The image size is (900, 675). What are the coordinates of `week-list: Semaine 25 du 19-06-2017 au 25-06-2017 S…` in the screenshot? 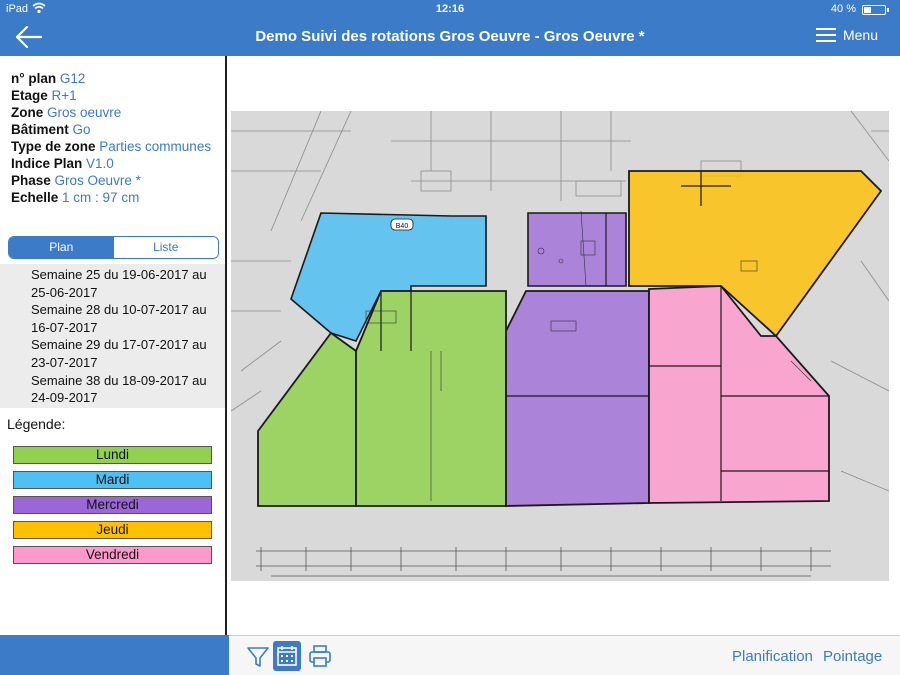 It's located at (112, 336).